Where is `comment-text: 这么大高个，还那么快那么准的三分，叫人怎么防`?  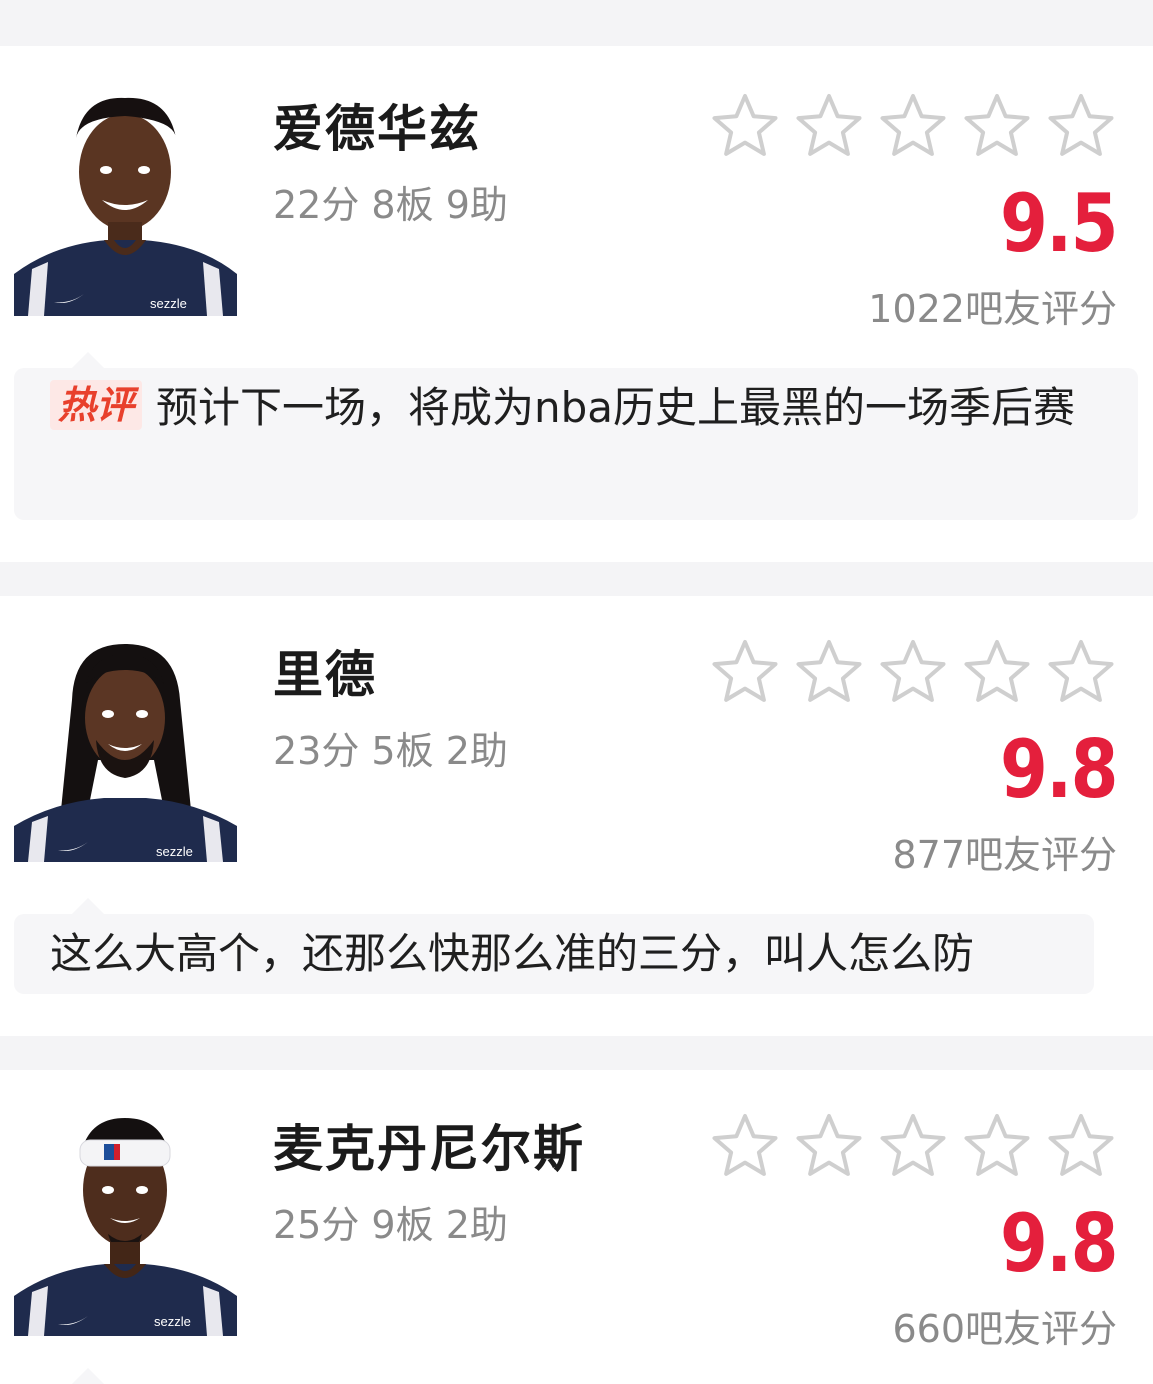 comment-text: 这么大高个，还那么快那么准的三分，叫人怎么防 is located at coordinates (512, 953).